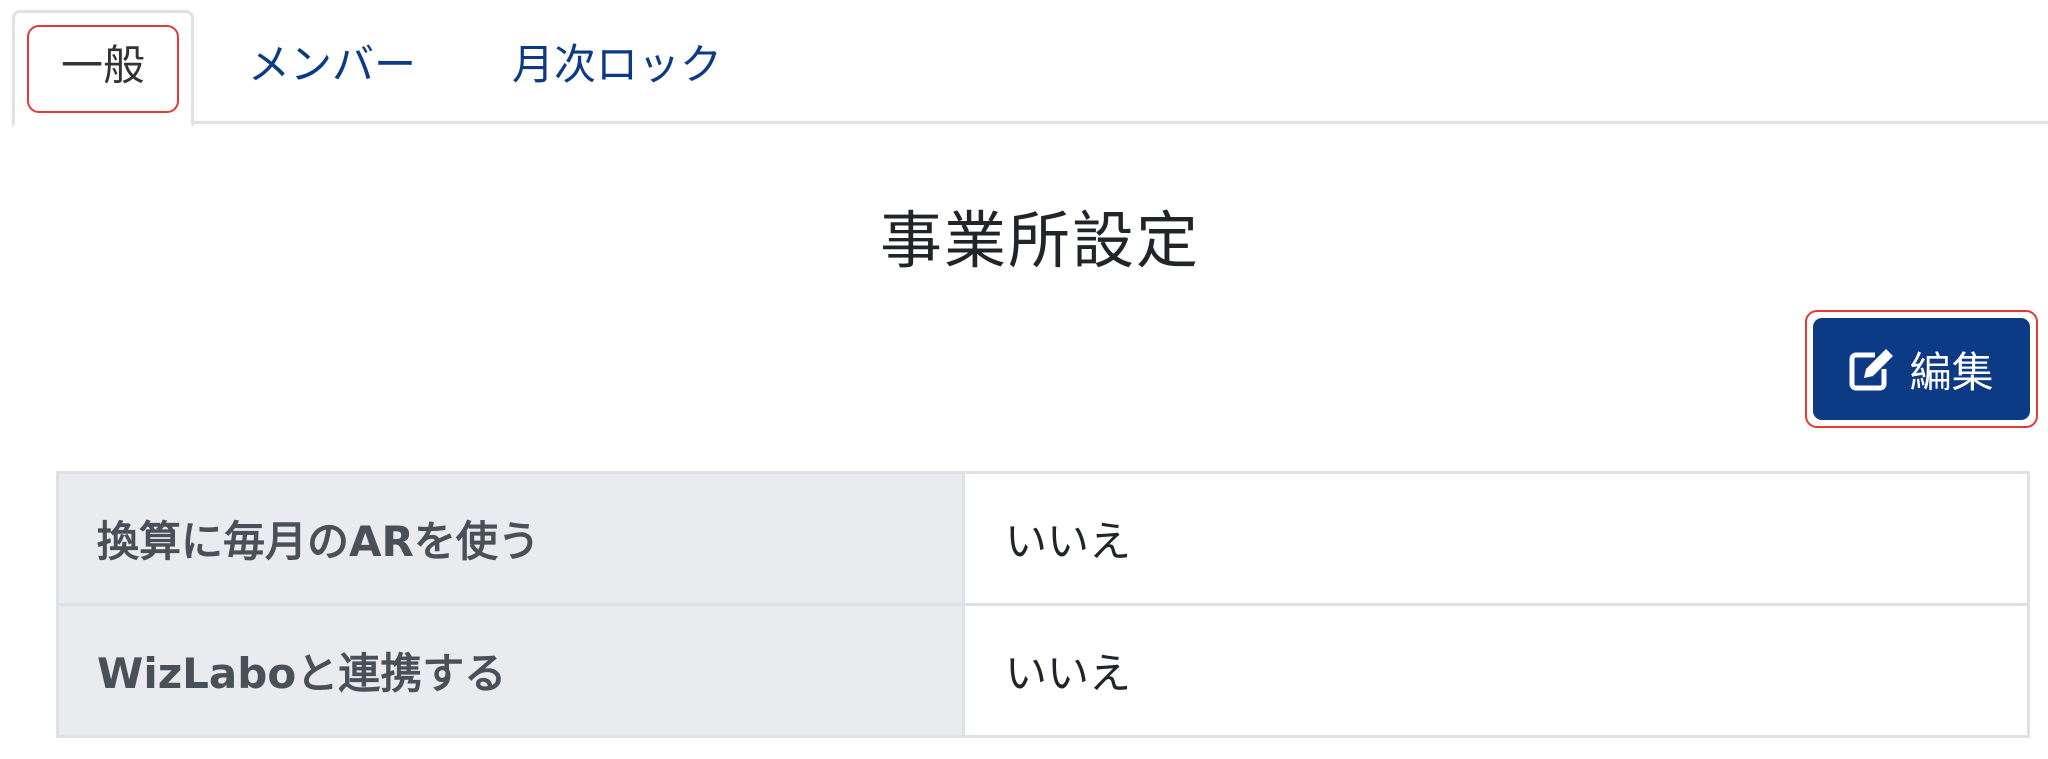  I want to click on tab-label: メンバー, so click(331, 64).